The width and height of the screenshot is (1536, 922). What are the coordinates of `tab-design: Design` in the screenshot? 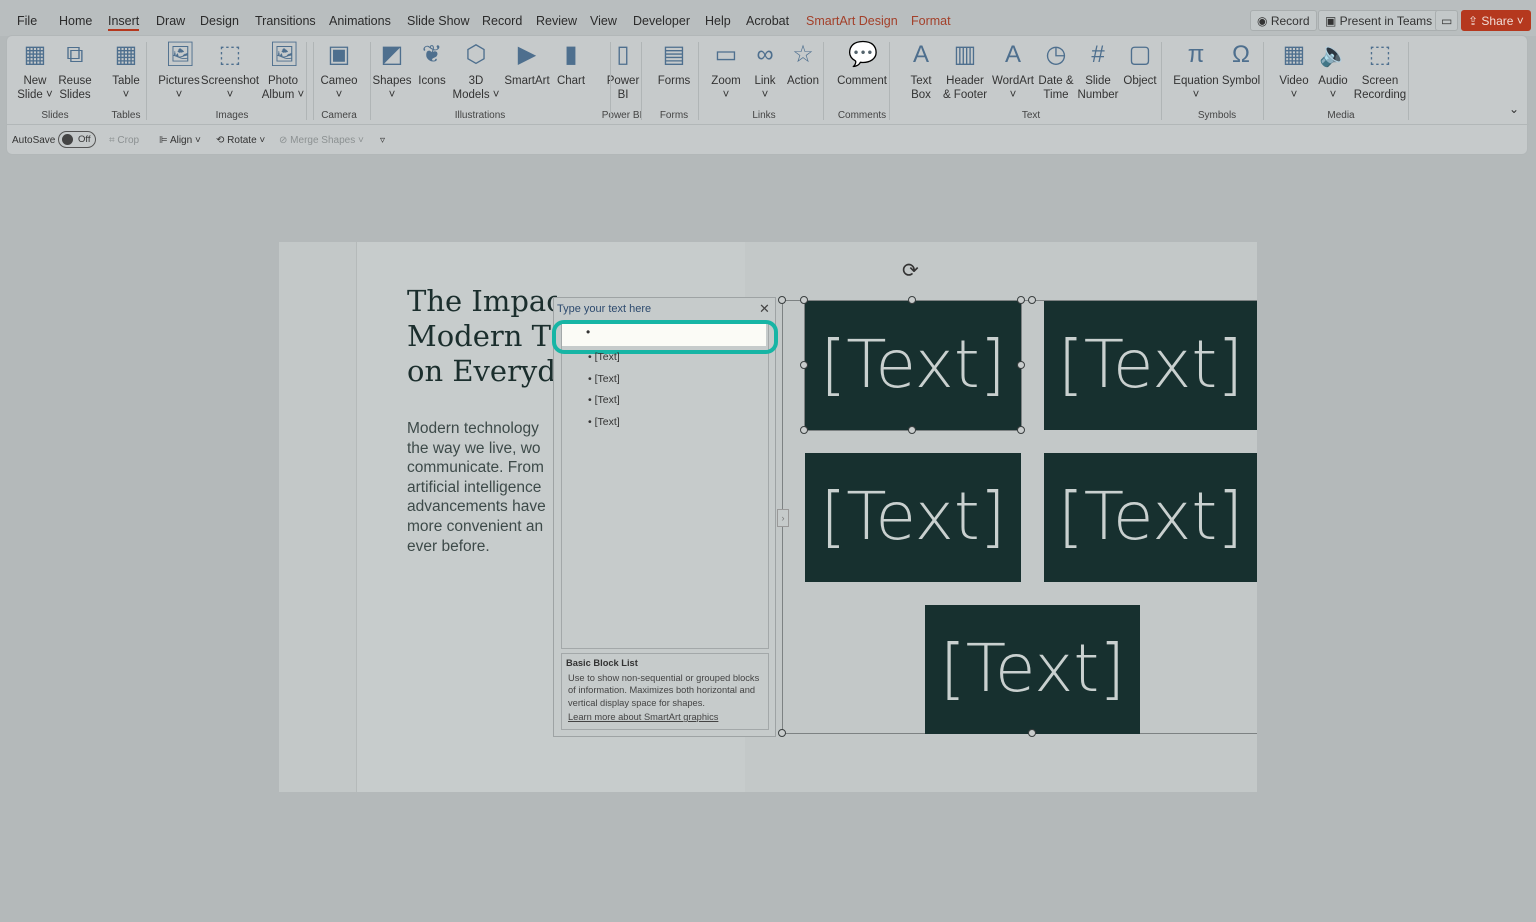 It's located at (219, 21).